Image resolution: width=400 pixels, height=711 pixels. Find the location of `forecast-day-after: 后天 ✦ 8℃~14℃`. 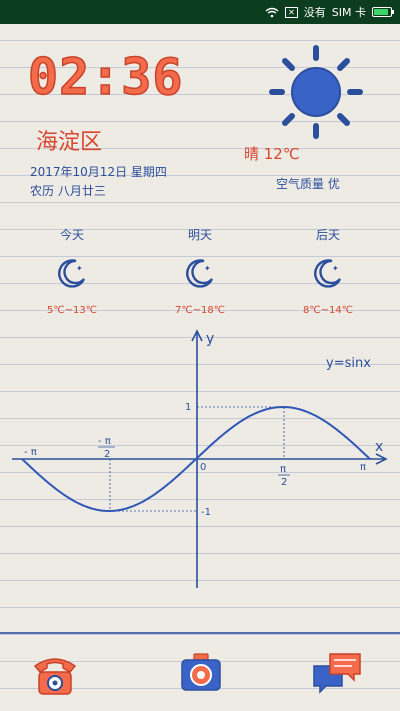

forecast-day-after: 后天 ✦ 8℃~14℃ is located at coordinates (328, 271).